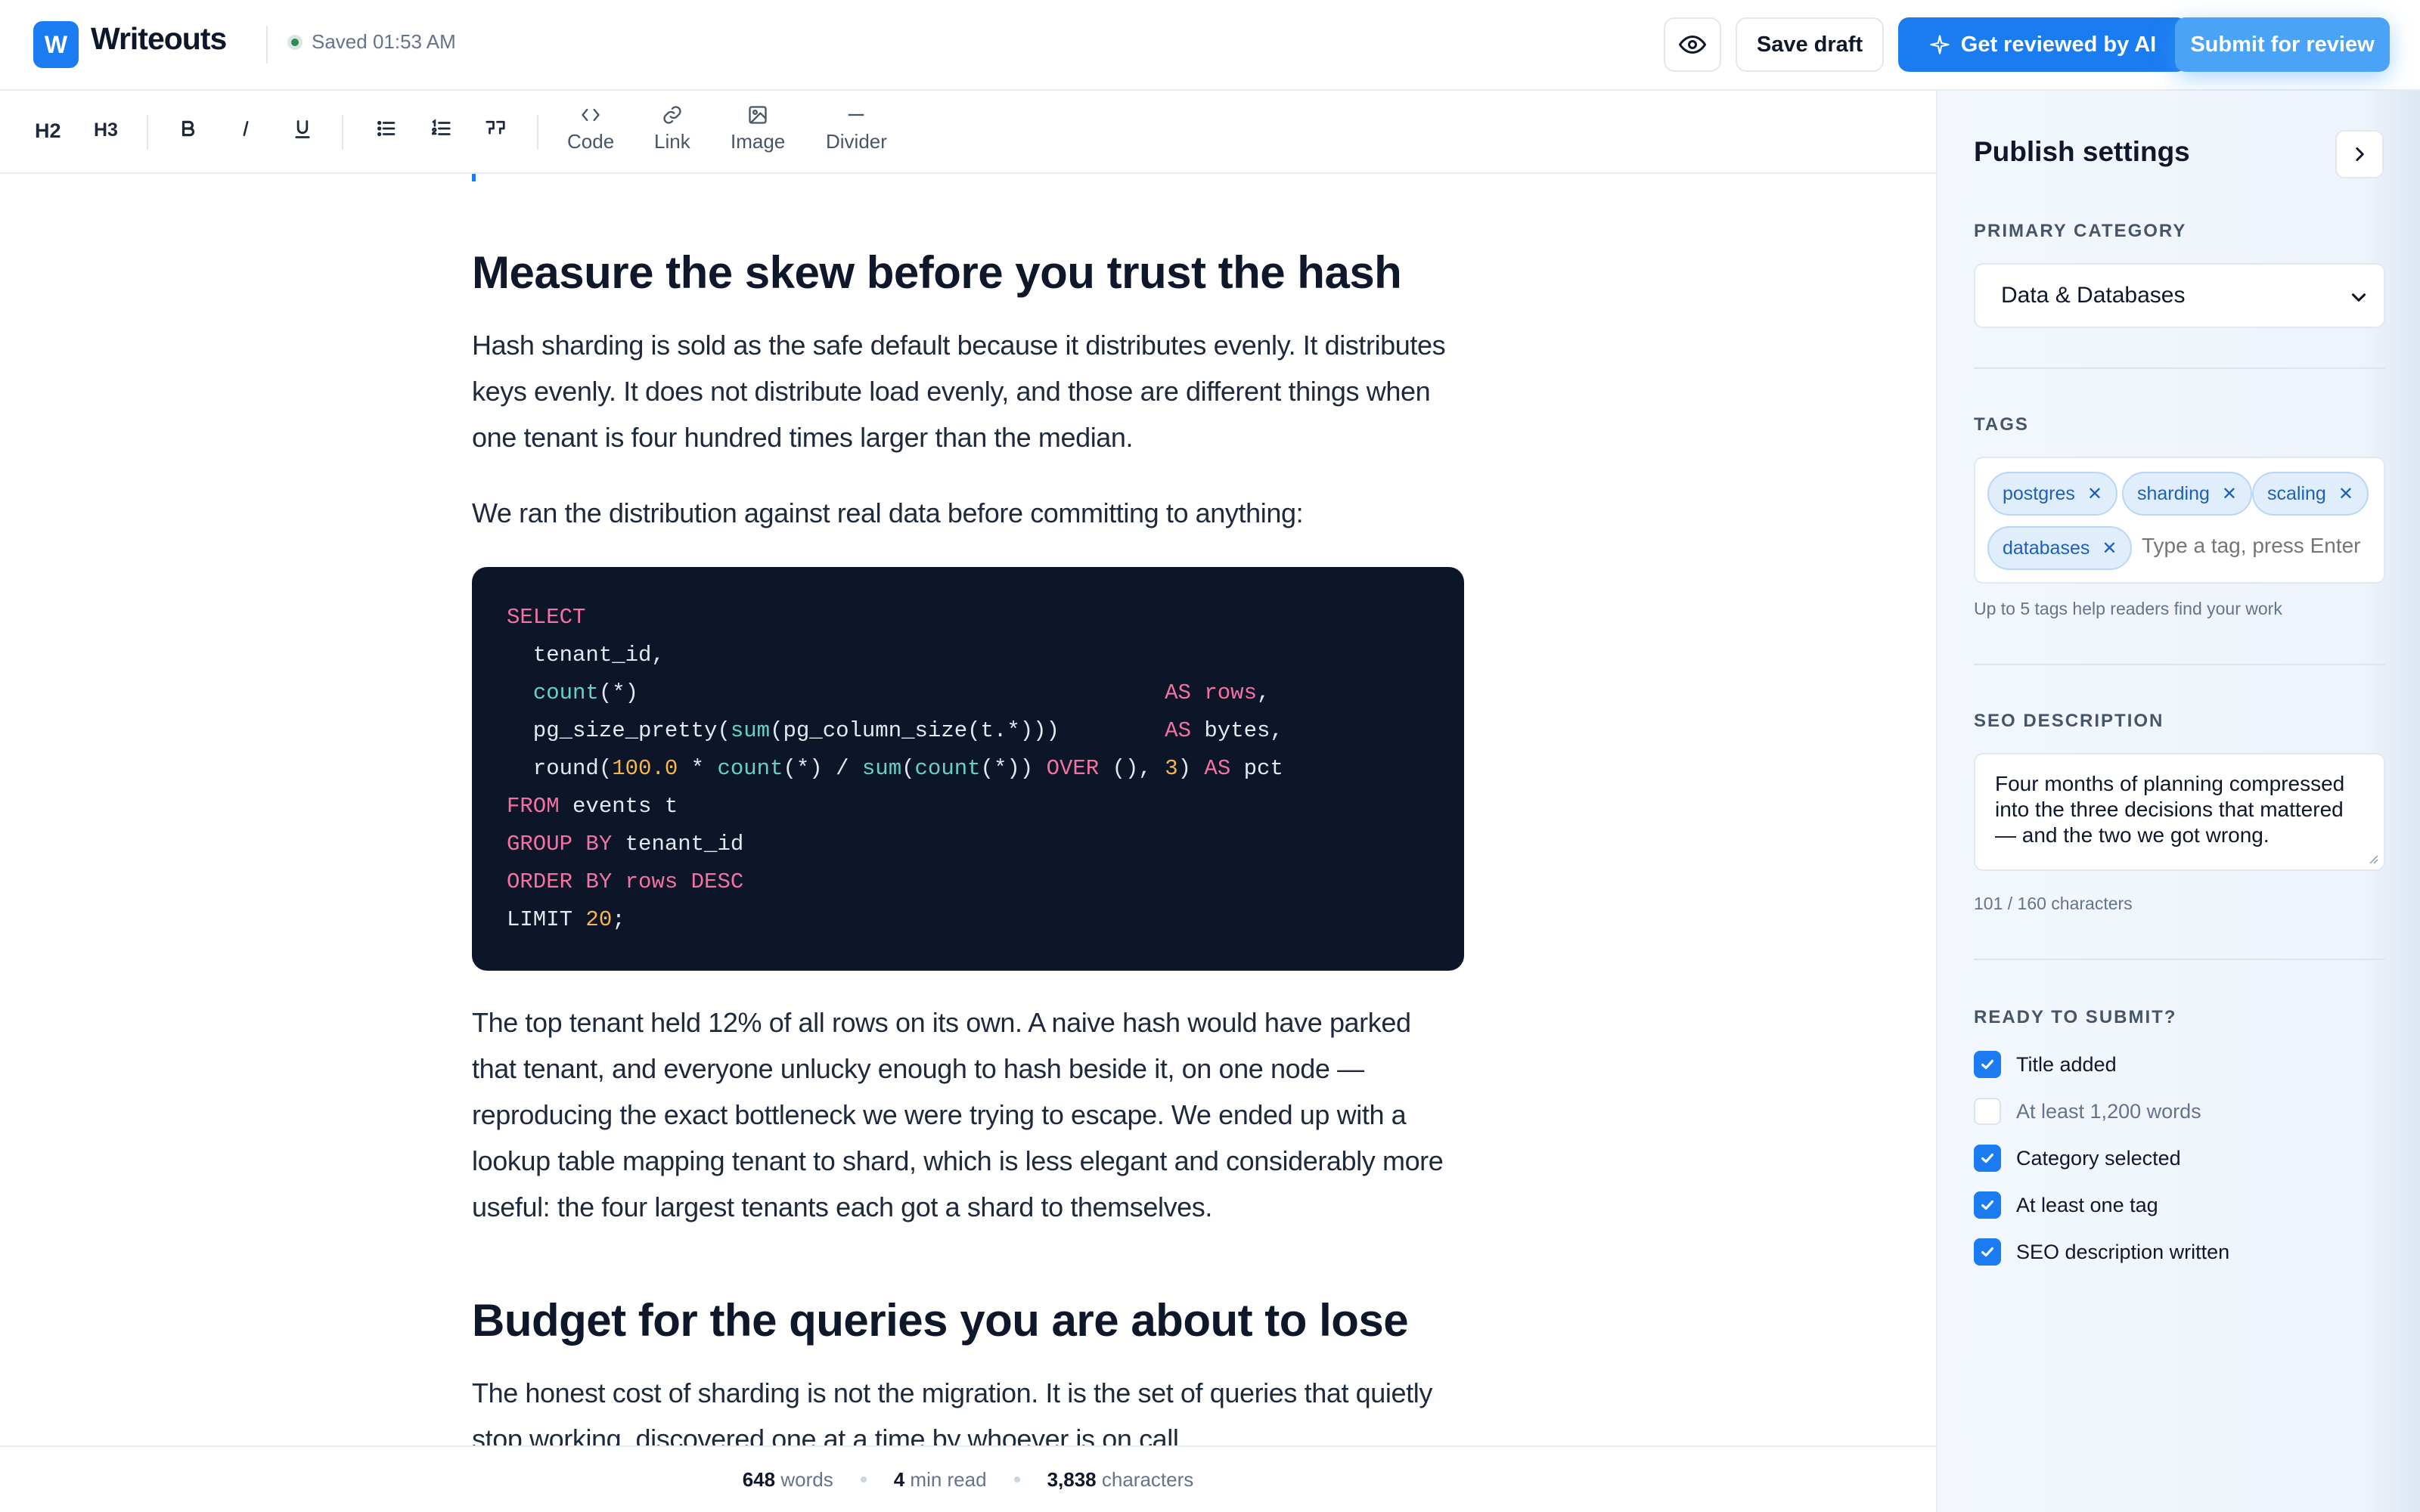 The image size is (2420, 1512). I want to click on app-logo: W, so click(56, 44).